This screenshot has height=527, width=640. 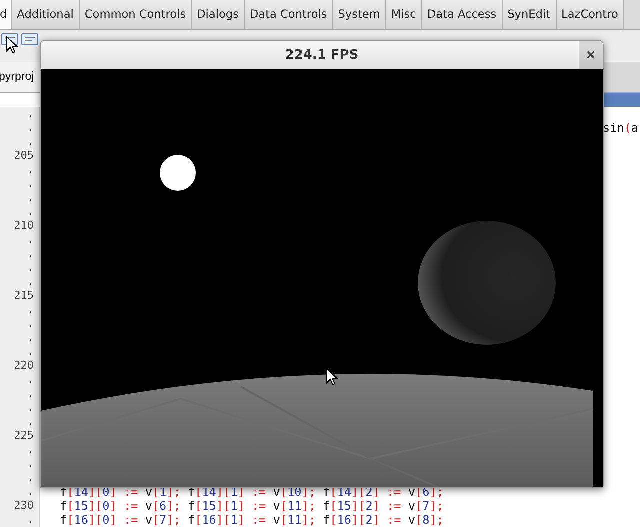 I want to click on palette-tab: d, so click(x=6, y=14).